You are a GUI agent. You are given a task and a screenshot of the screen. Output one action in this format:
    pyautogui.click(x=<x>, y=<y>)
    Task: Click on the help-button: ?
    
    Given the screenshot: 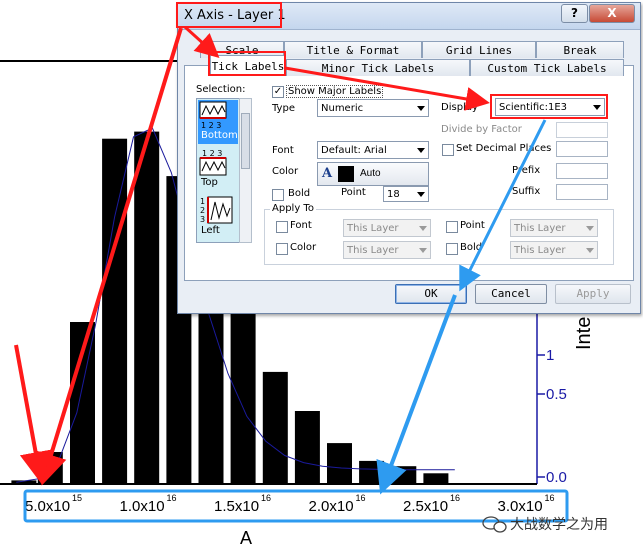 What is the action you would take?
    pyautogui.click(x=574, y=13)
    